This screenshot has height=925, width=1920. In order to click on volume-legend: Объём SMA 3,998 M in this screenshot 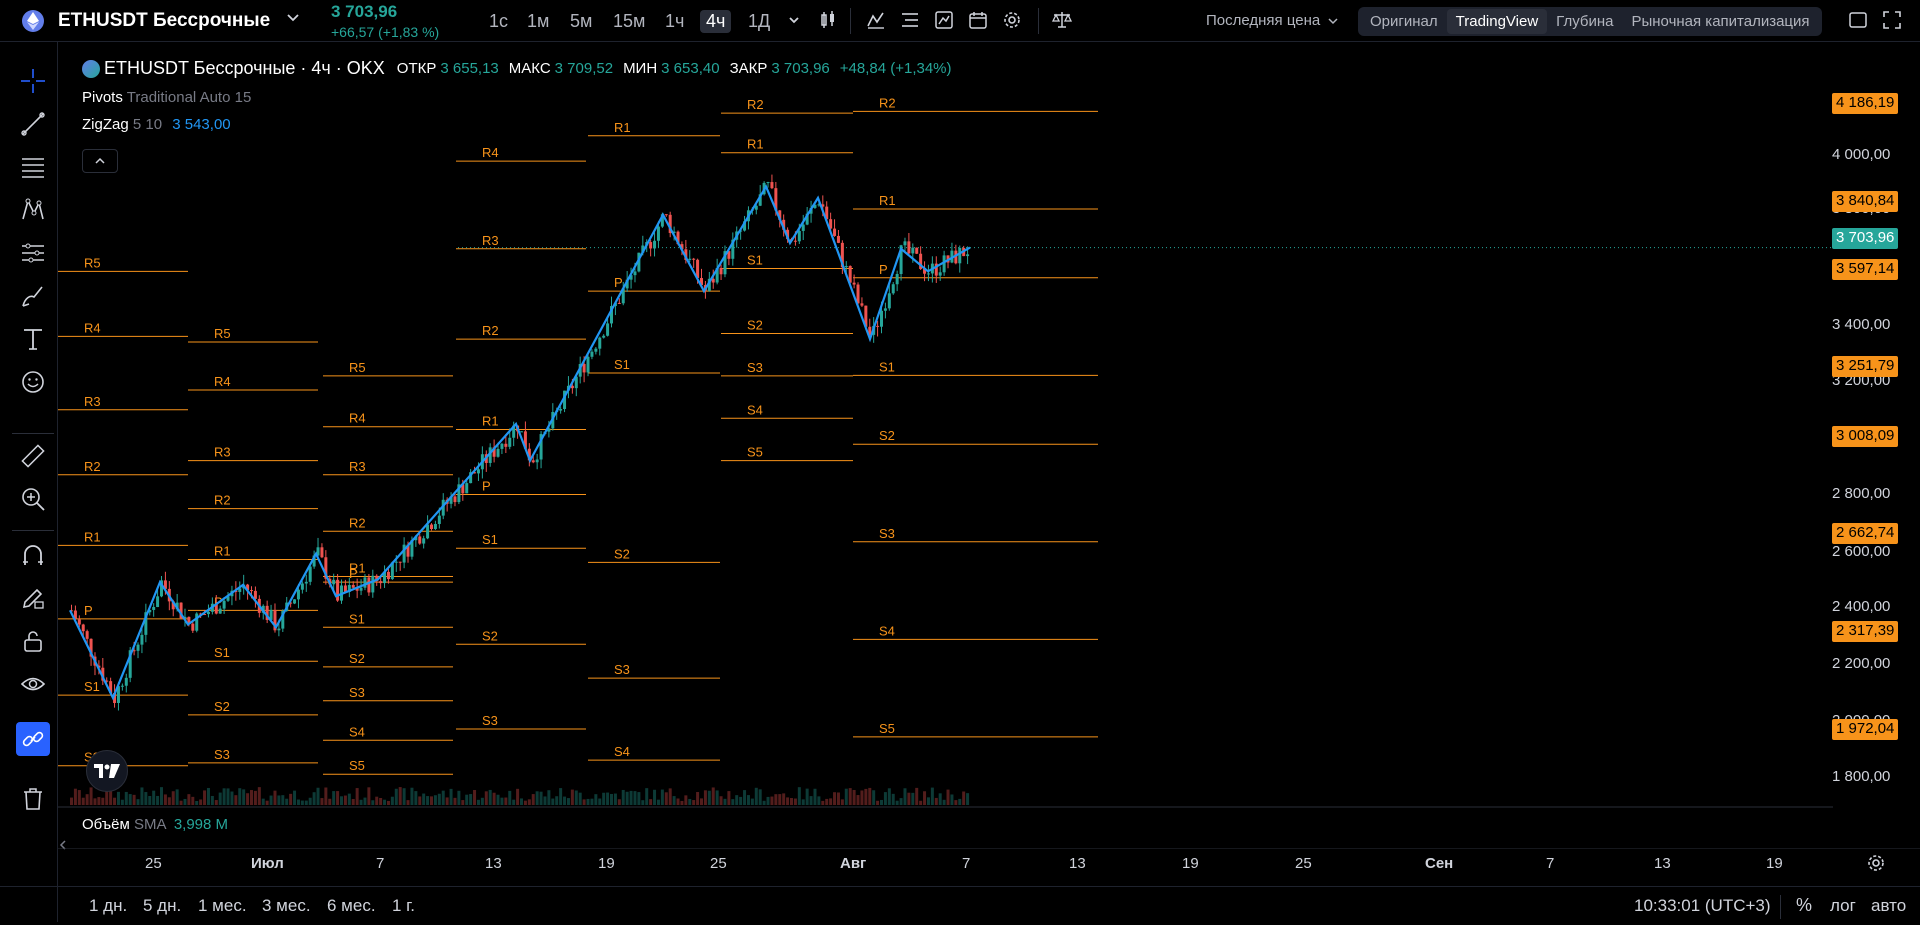, I will do `click(155, 824)`.